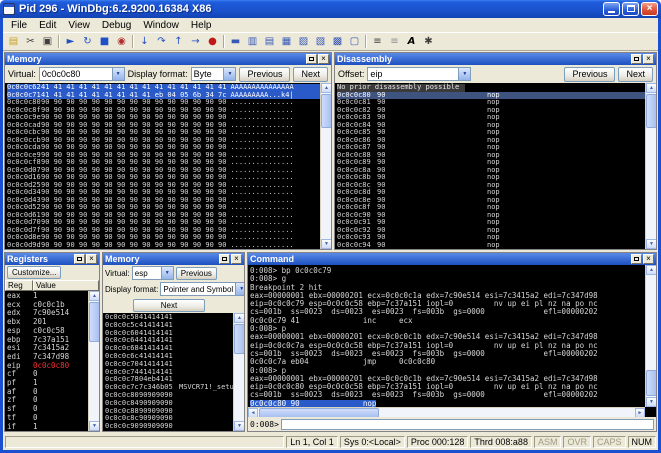  What do you see at coordinates (648, 59) in the screenshot?
I see `disassembly-close-button: ×` at bounding box center [648, 59].